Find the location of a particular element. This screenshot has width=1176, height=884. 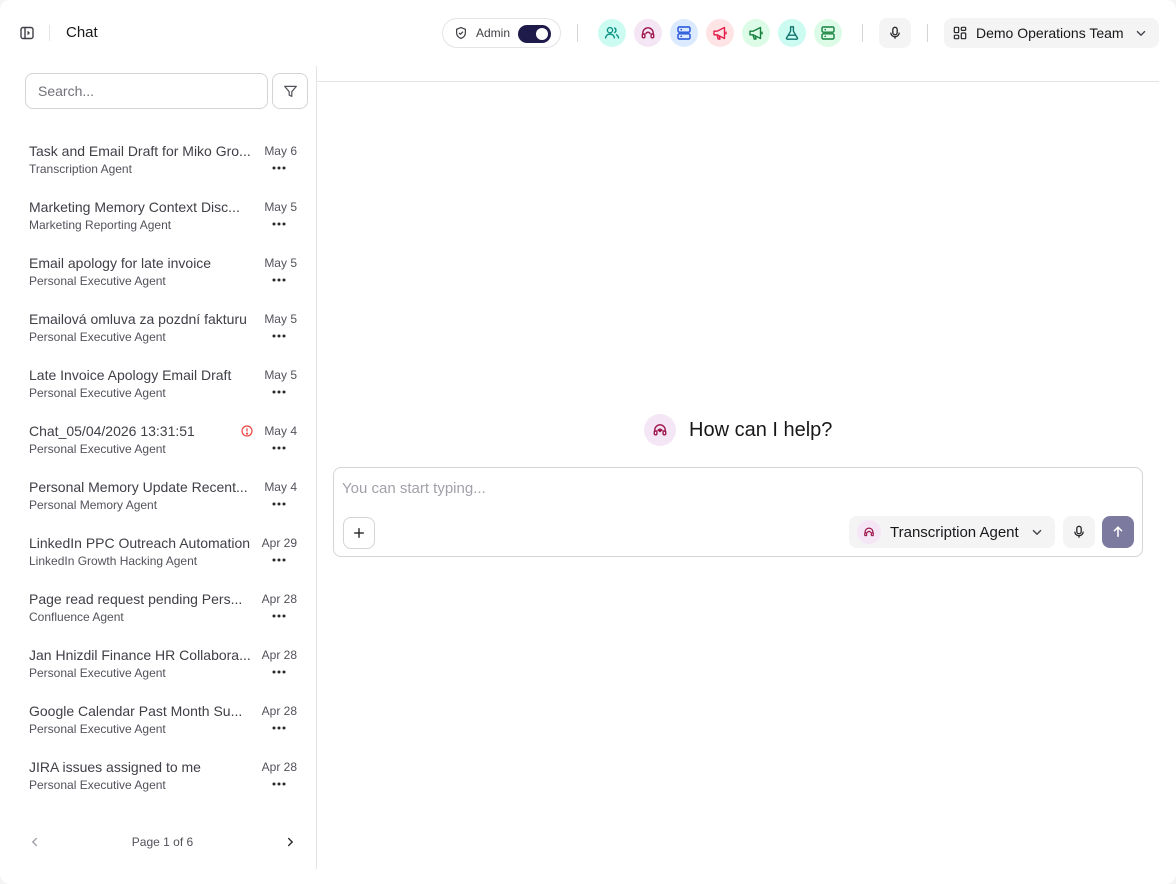

agent-avatar is located at coordinates (869, 532).